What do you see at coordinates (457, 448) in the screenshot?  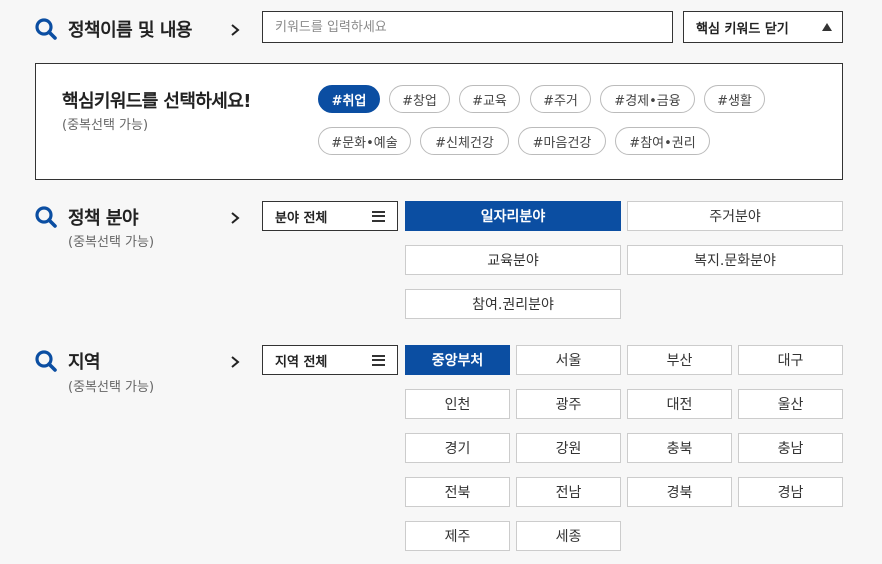 I see `region-option: 경기` at bounding box center [457, 448].